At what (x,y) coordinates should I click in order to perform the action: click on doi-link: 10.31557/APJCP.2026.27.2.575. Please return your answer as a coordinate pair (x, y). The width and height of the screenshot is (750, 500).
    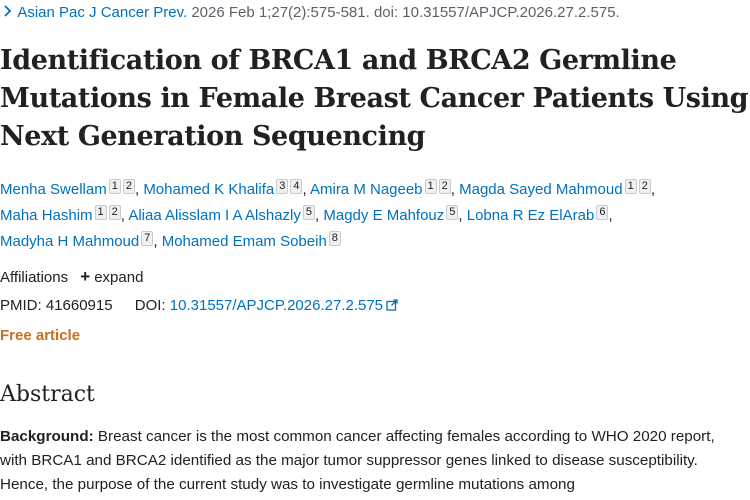
    Looking at the image, I should click on (284, 305).